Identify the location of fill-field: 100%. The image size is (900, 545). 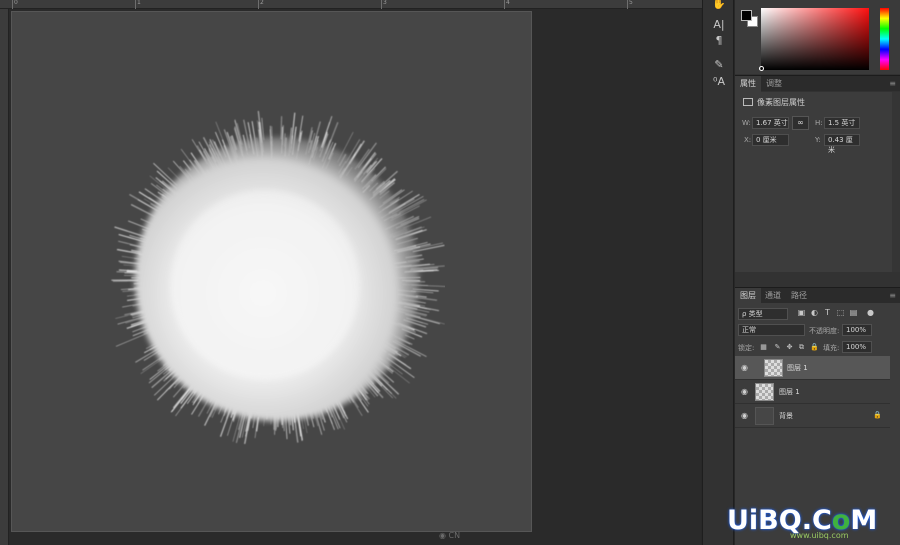
(857, 347).